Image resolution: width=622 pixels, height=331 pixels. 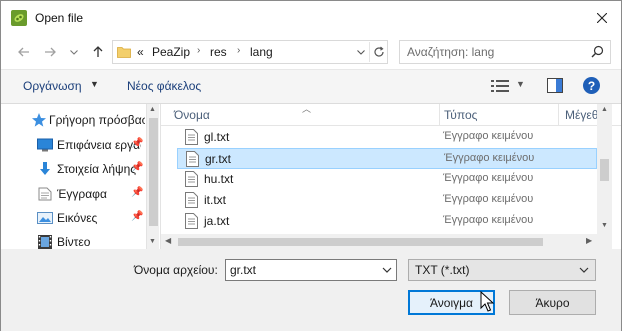 I want to click on breadcrumb-lang: lang, so click(x=261, y=52).